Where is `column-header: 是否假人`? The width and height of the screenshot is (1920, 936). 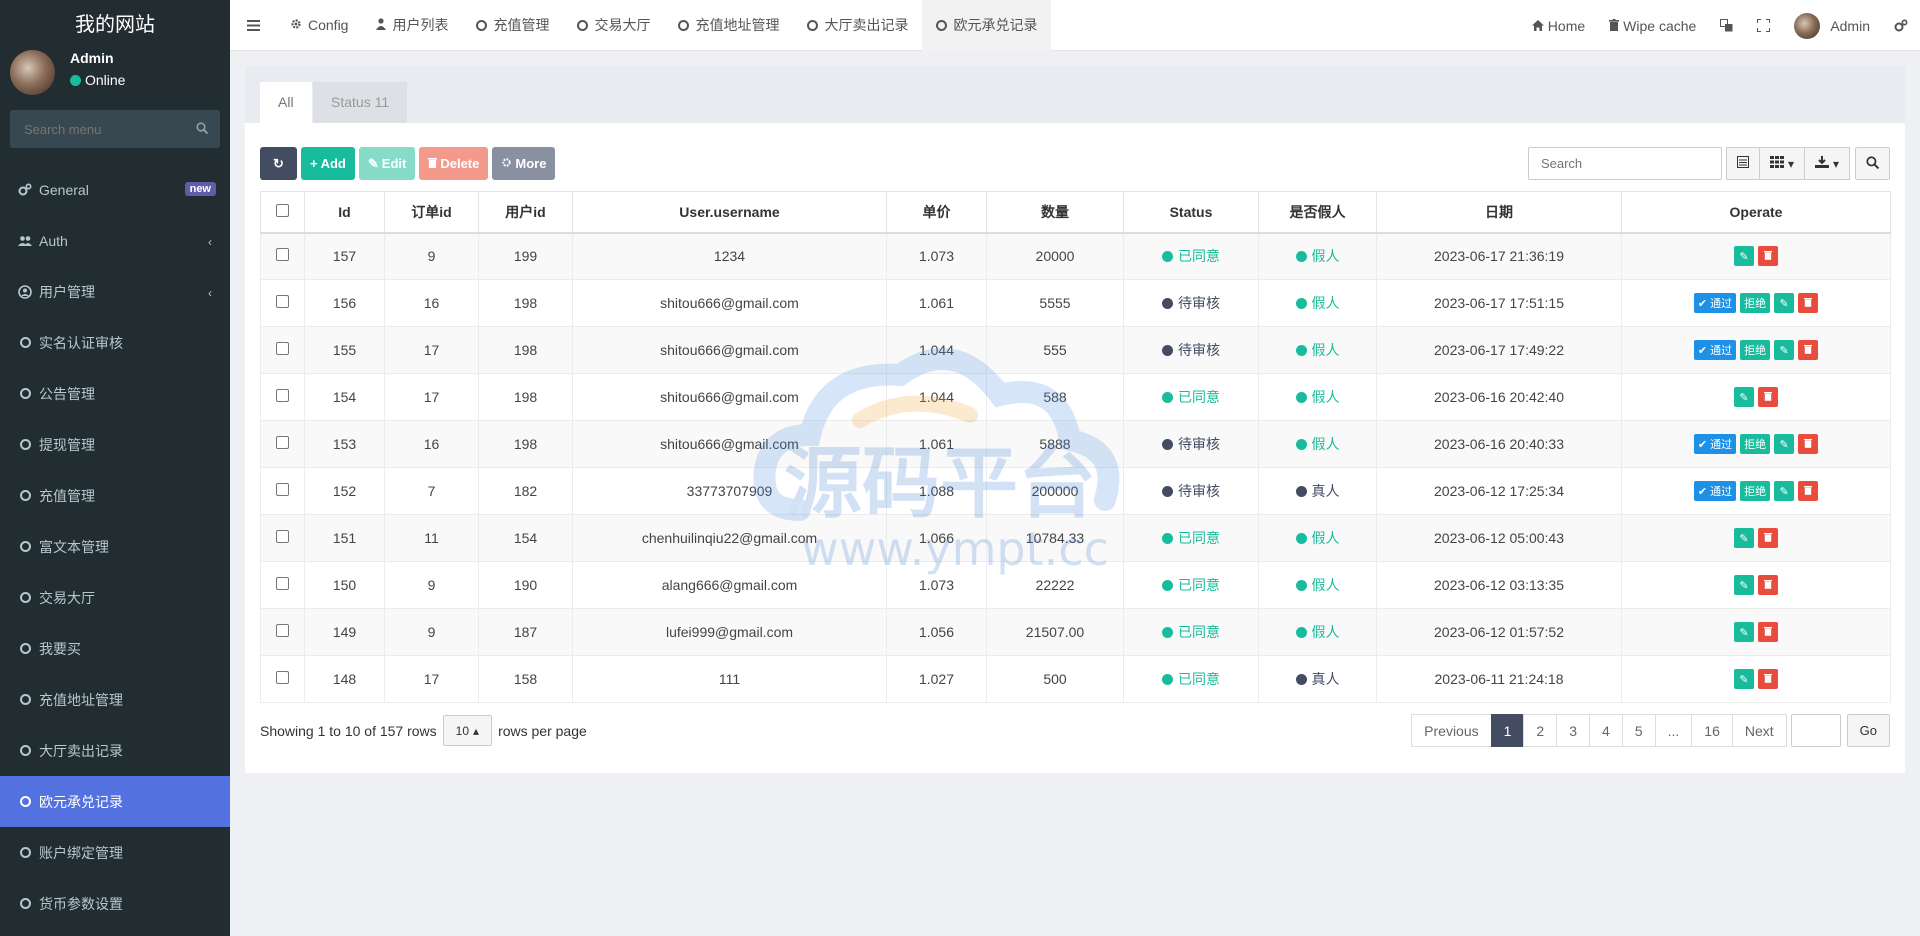
column-header: 是否假人 is located at coordinates (1317, 212).